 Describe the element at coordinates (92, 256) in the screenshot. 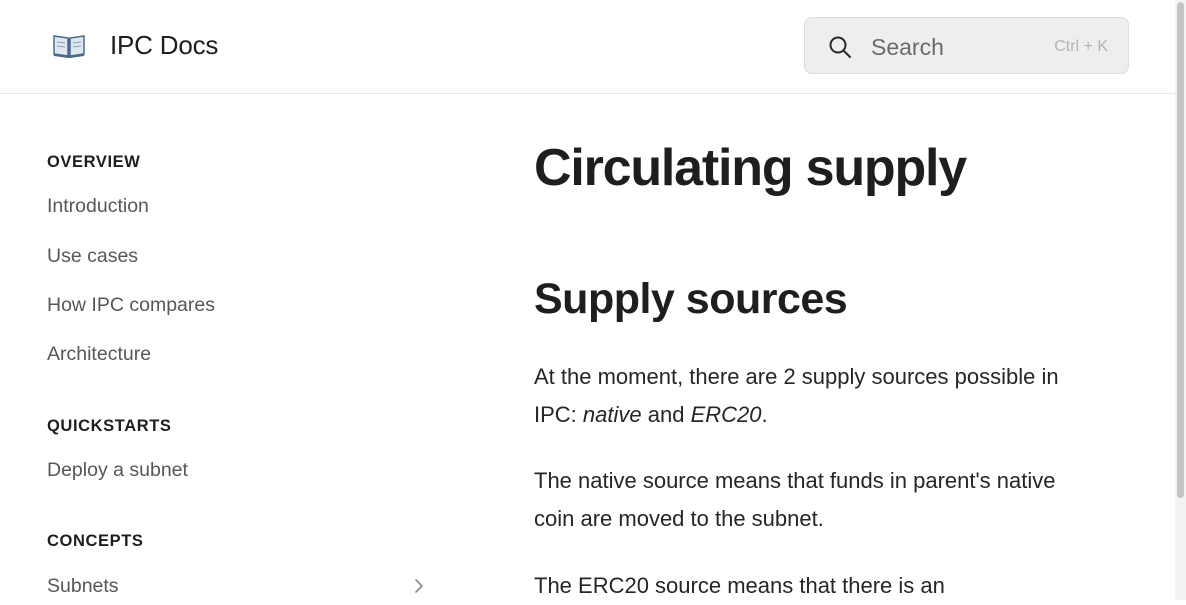

I see `sidebar-item-use-cases: Use cases` at that location.